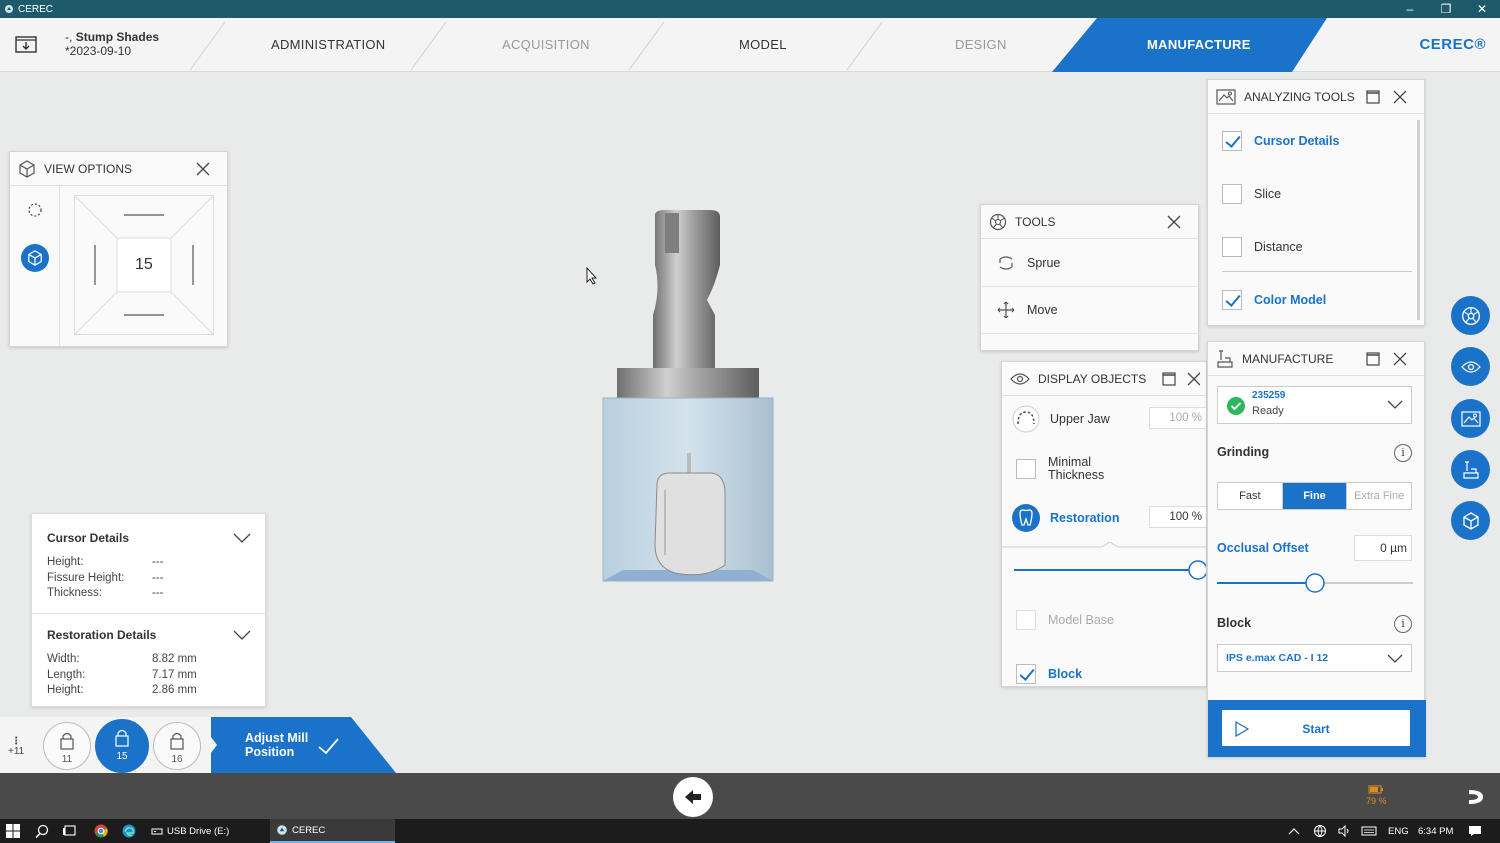 Image resolution: width=1500 pixels, height=843 pixels. Describe the element at coordinates (1177, 418) in the screenshot. I see `upper-jaw-opacity: 100 %` at that location.